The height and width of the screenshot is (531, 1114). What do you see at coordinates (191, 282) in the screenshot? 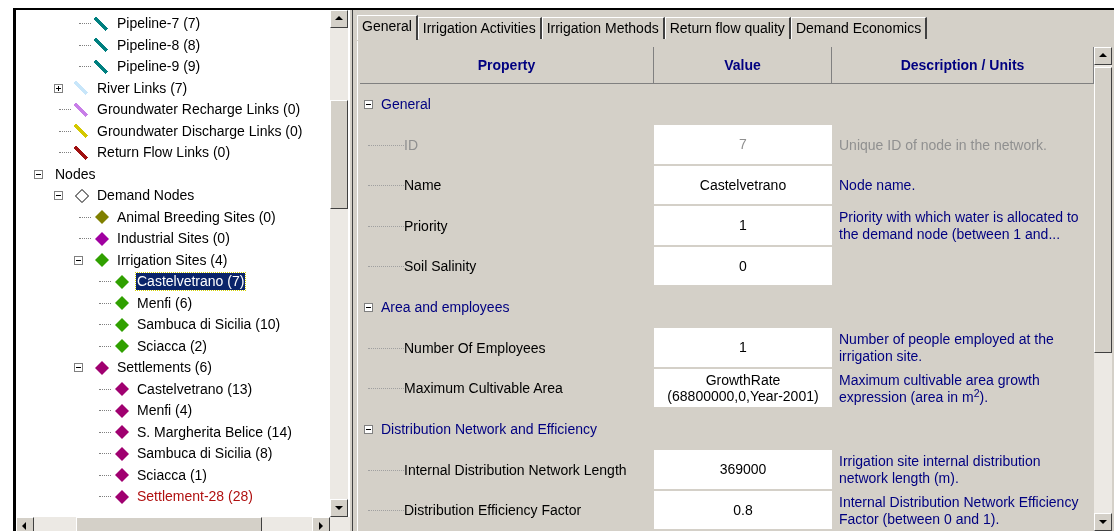
I see `tree-item: Castelvetrano (7)` at bounding box center [191, 282].